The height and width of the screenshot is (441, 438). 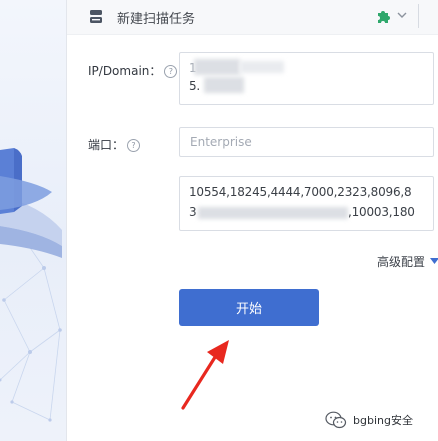 I want to click on caret-down-icon, so click(x=434, y=261).